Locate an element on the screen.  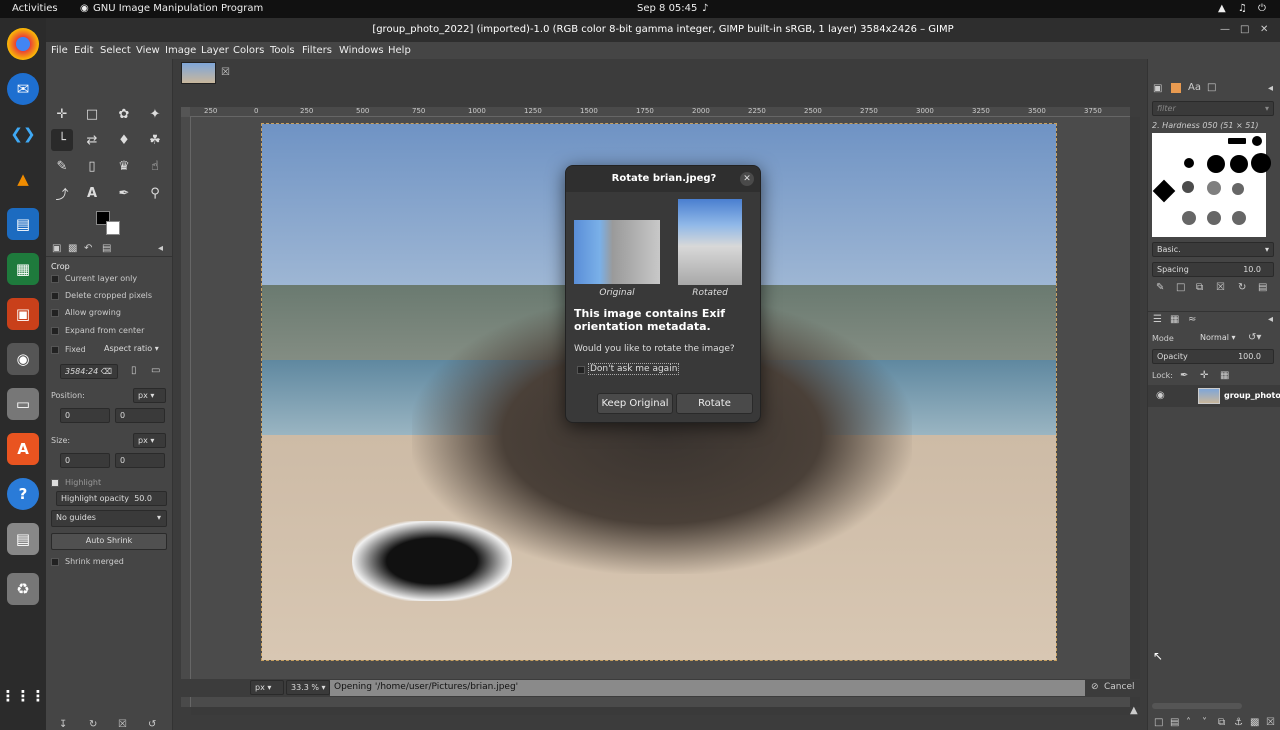
lock-alpha-icon: ▦ is located at coordinates (1224, 375).